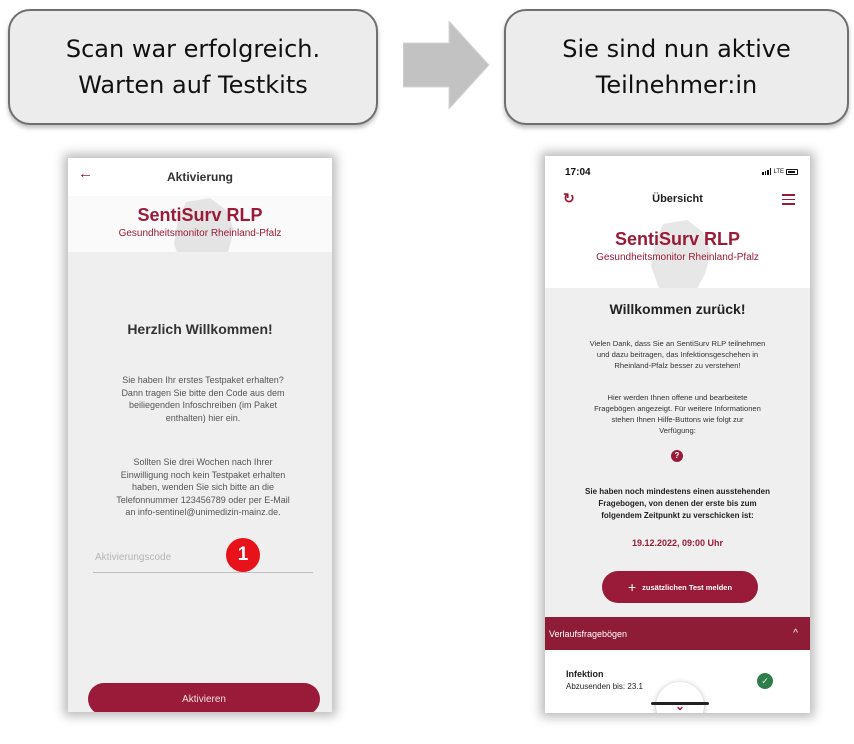  I want to click on deadline-date: 19.12.2022, 09:00 Uhr, so click(677, 543).